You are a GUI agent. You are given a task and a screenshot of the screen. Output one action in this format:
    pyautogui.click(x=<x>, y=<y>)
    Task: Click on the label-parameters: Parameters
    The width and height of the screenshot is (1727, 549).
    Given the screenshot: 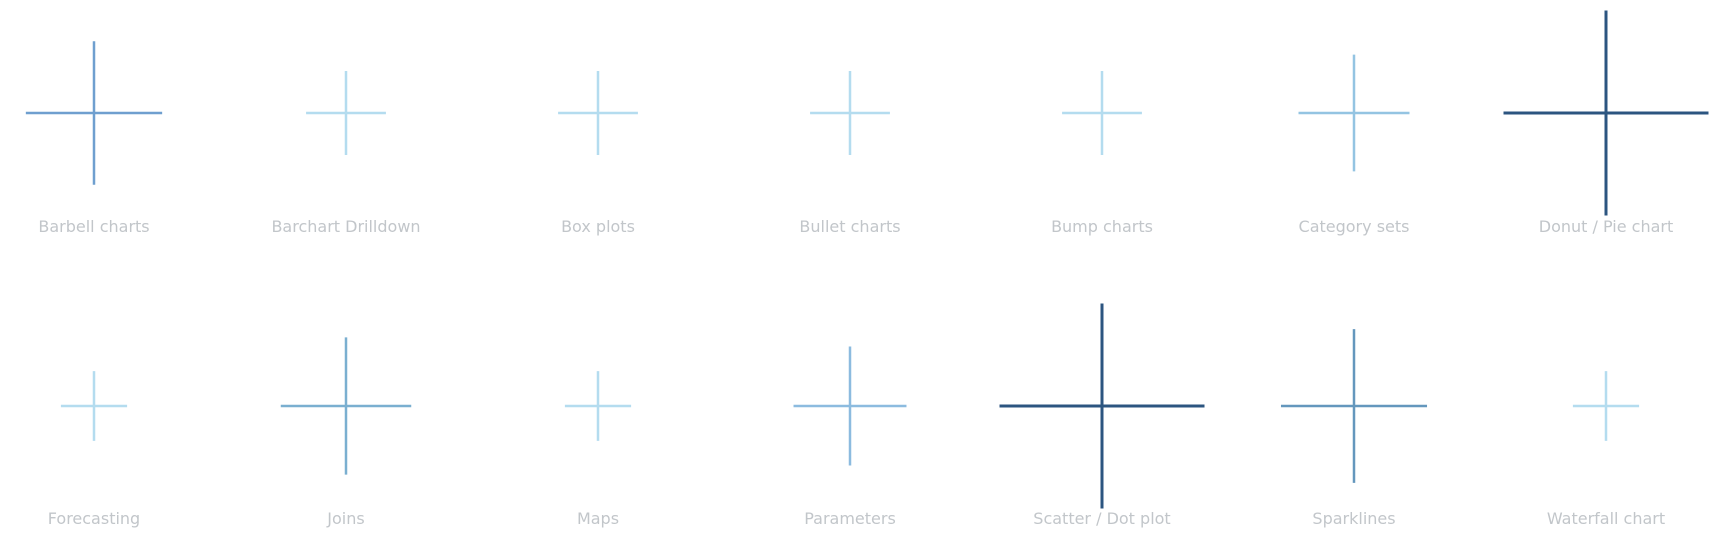 What is the action you would take?
    pyautogui.click(x=850, y=518)
    